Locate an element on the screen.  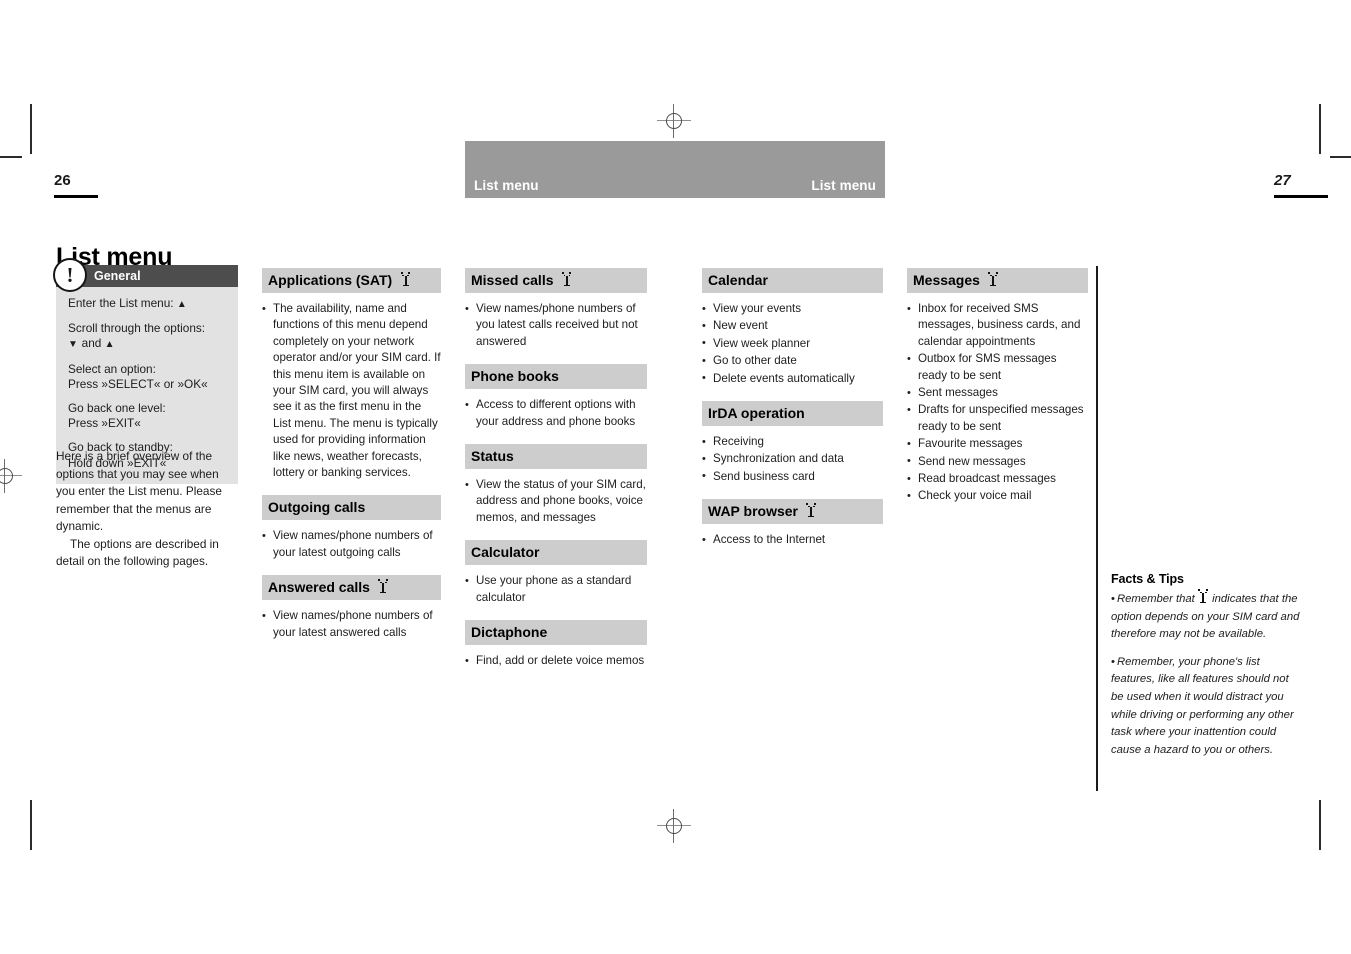
page-number-right-value: 27 is located at coordinates (1282, 180).